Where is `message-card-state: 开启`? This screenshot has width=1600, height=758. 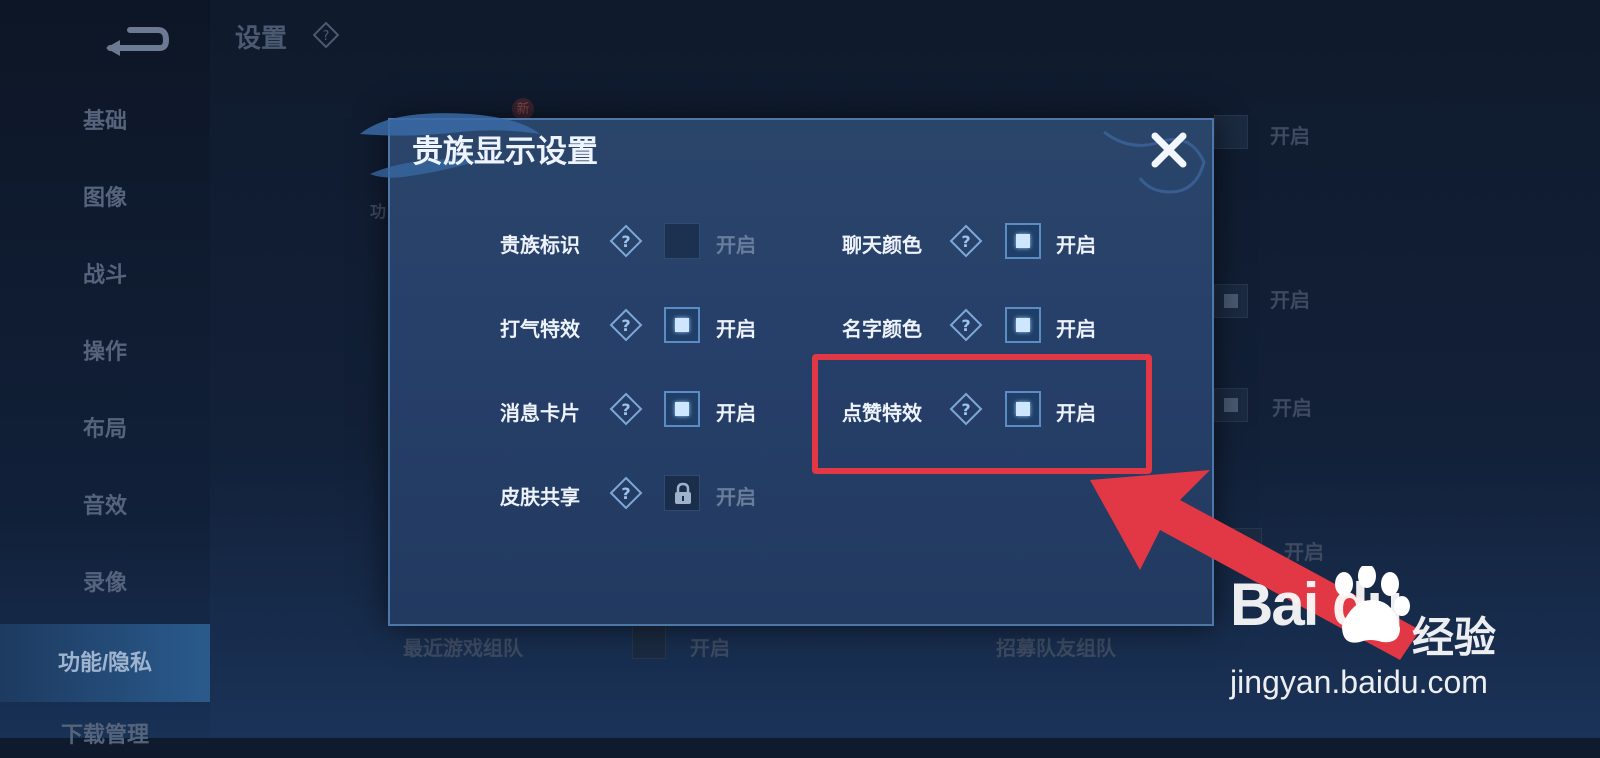
message-card-state: 开启 is located at coordinates (736, 414).